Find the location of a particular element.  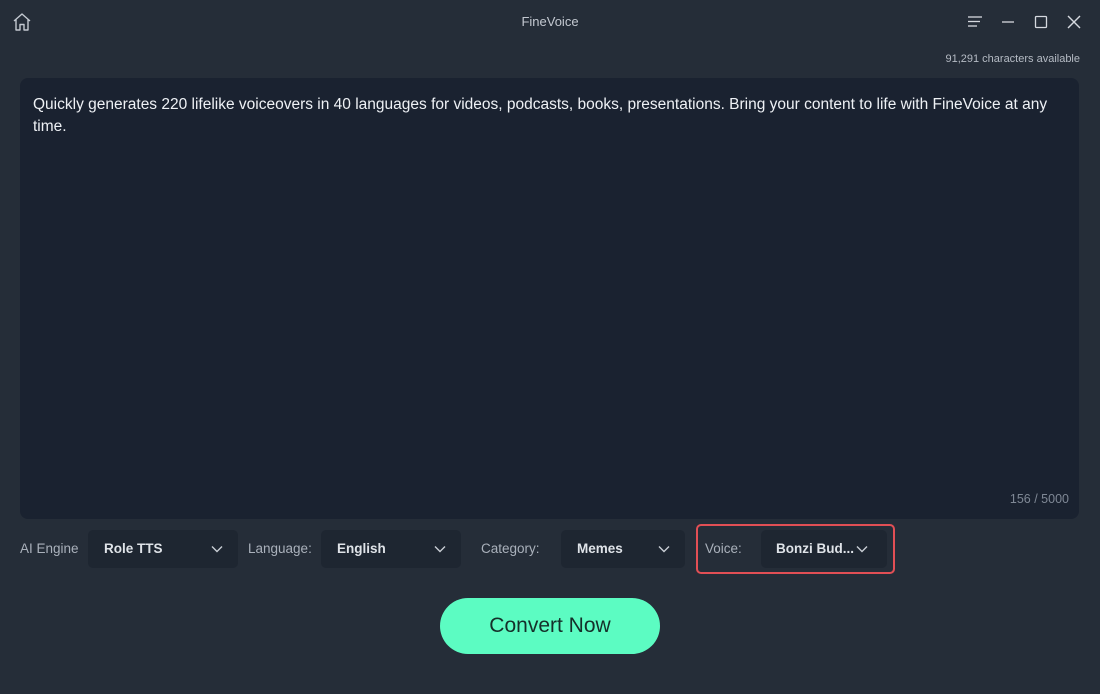

maximize-icon is located at coordinates (1040, 22).